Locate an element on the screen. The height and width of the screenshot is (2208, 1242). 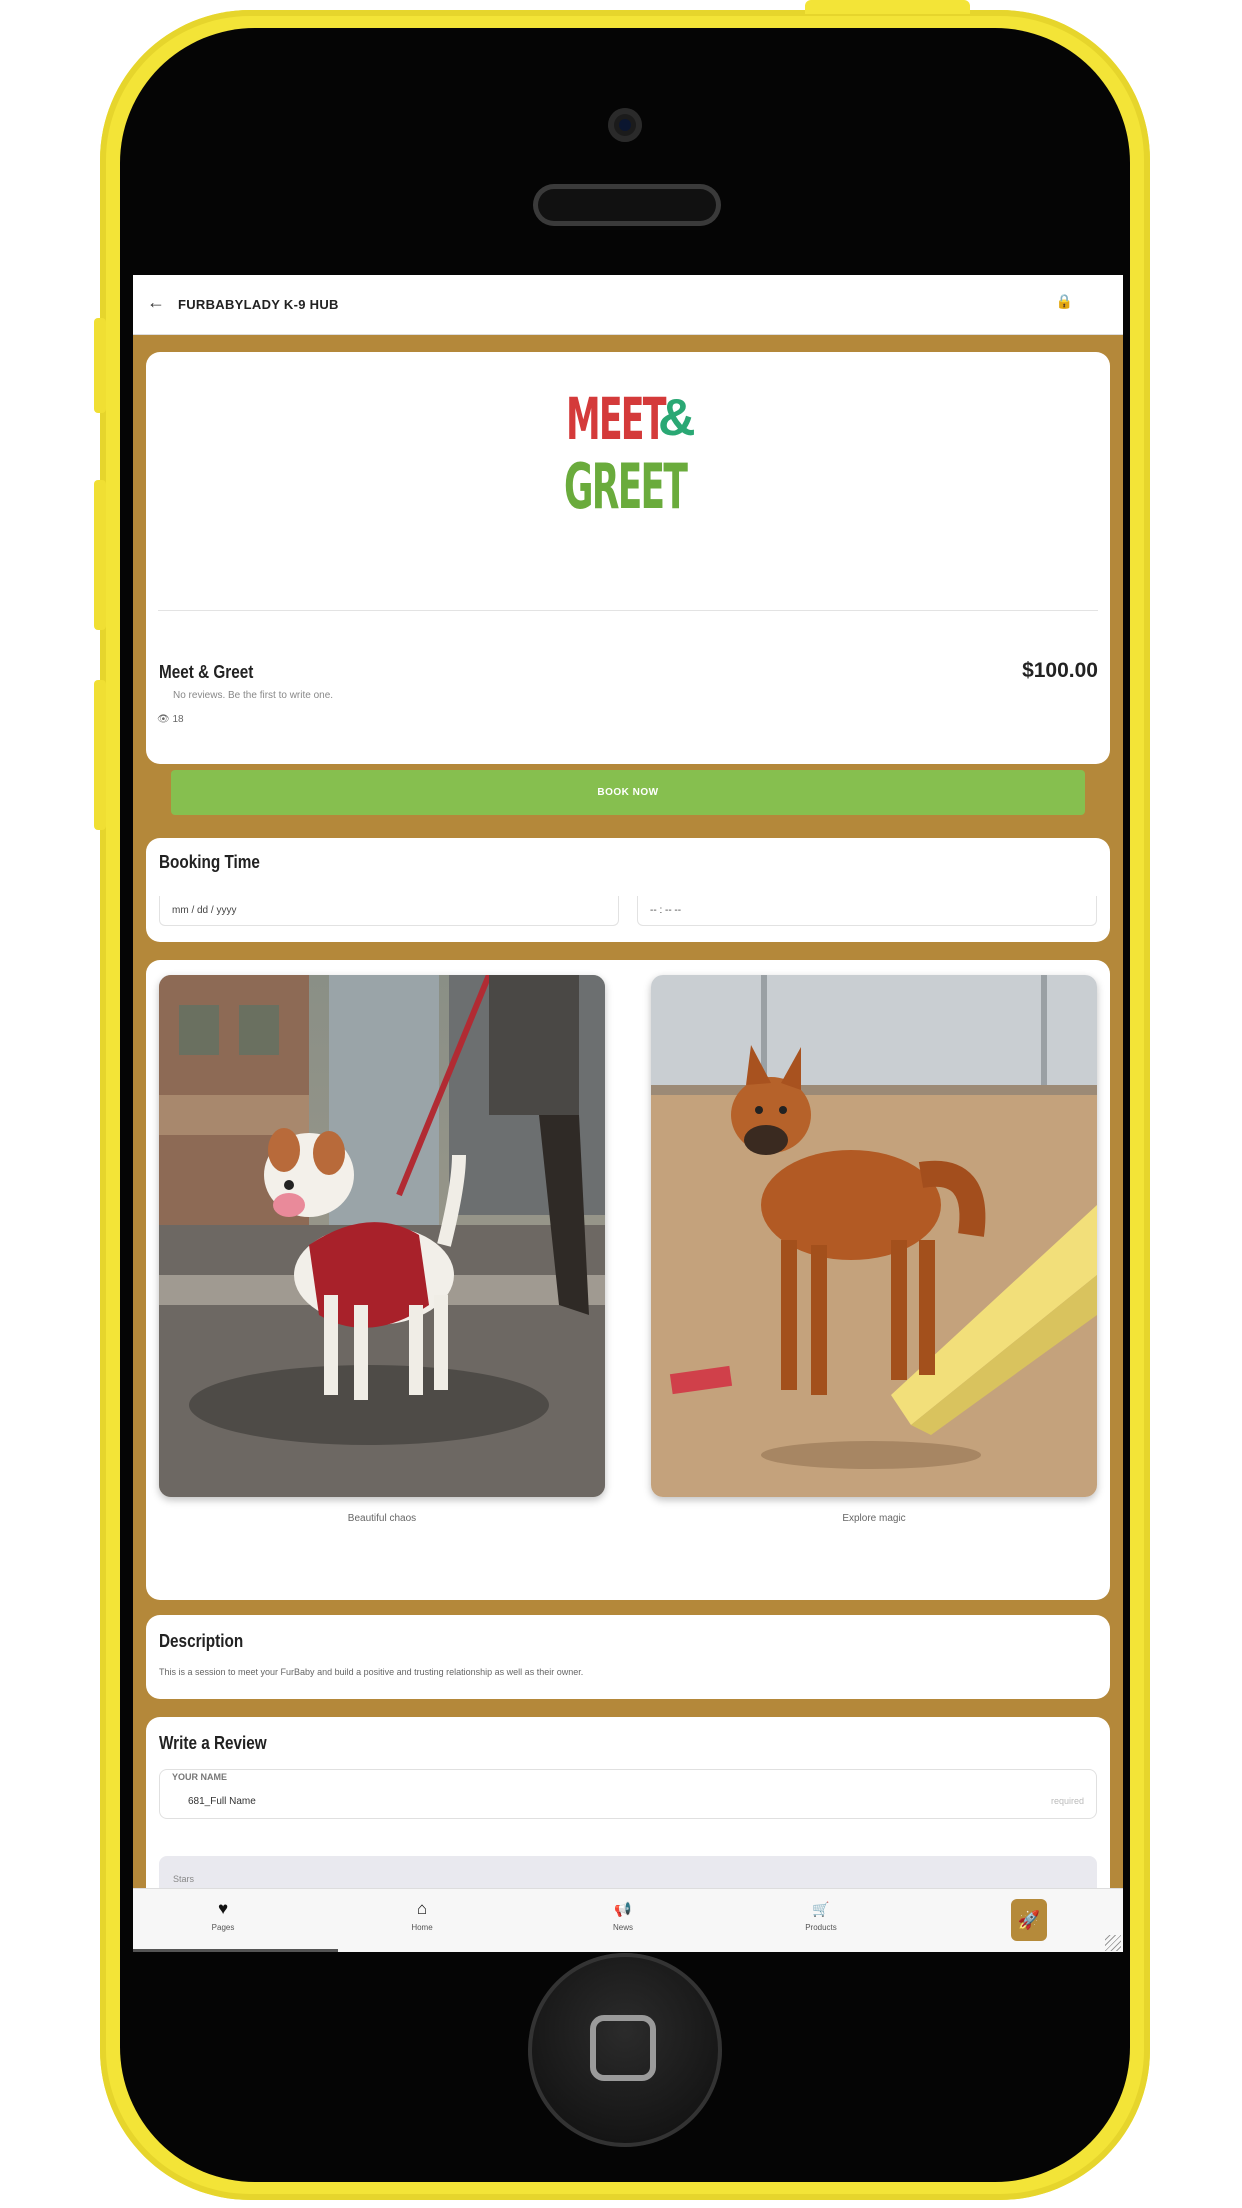
booking-time-card: Booking Time mm / dd / yyyy -- : -- -- is located at coordinates (628, 890).